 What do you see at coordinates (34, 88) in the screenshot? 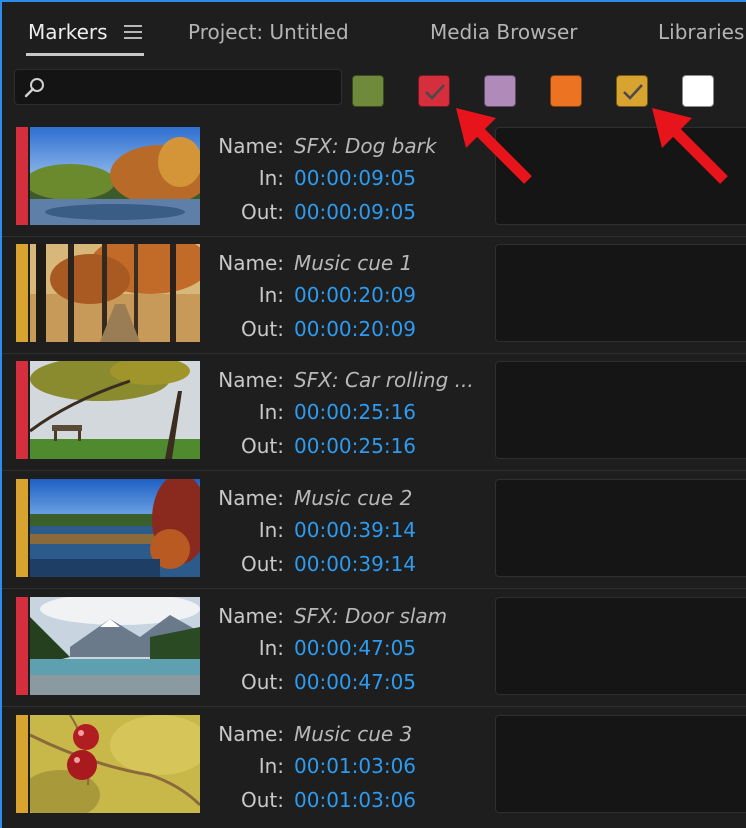
I see `search-icon` at bounding box center [34, 88].